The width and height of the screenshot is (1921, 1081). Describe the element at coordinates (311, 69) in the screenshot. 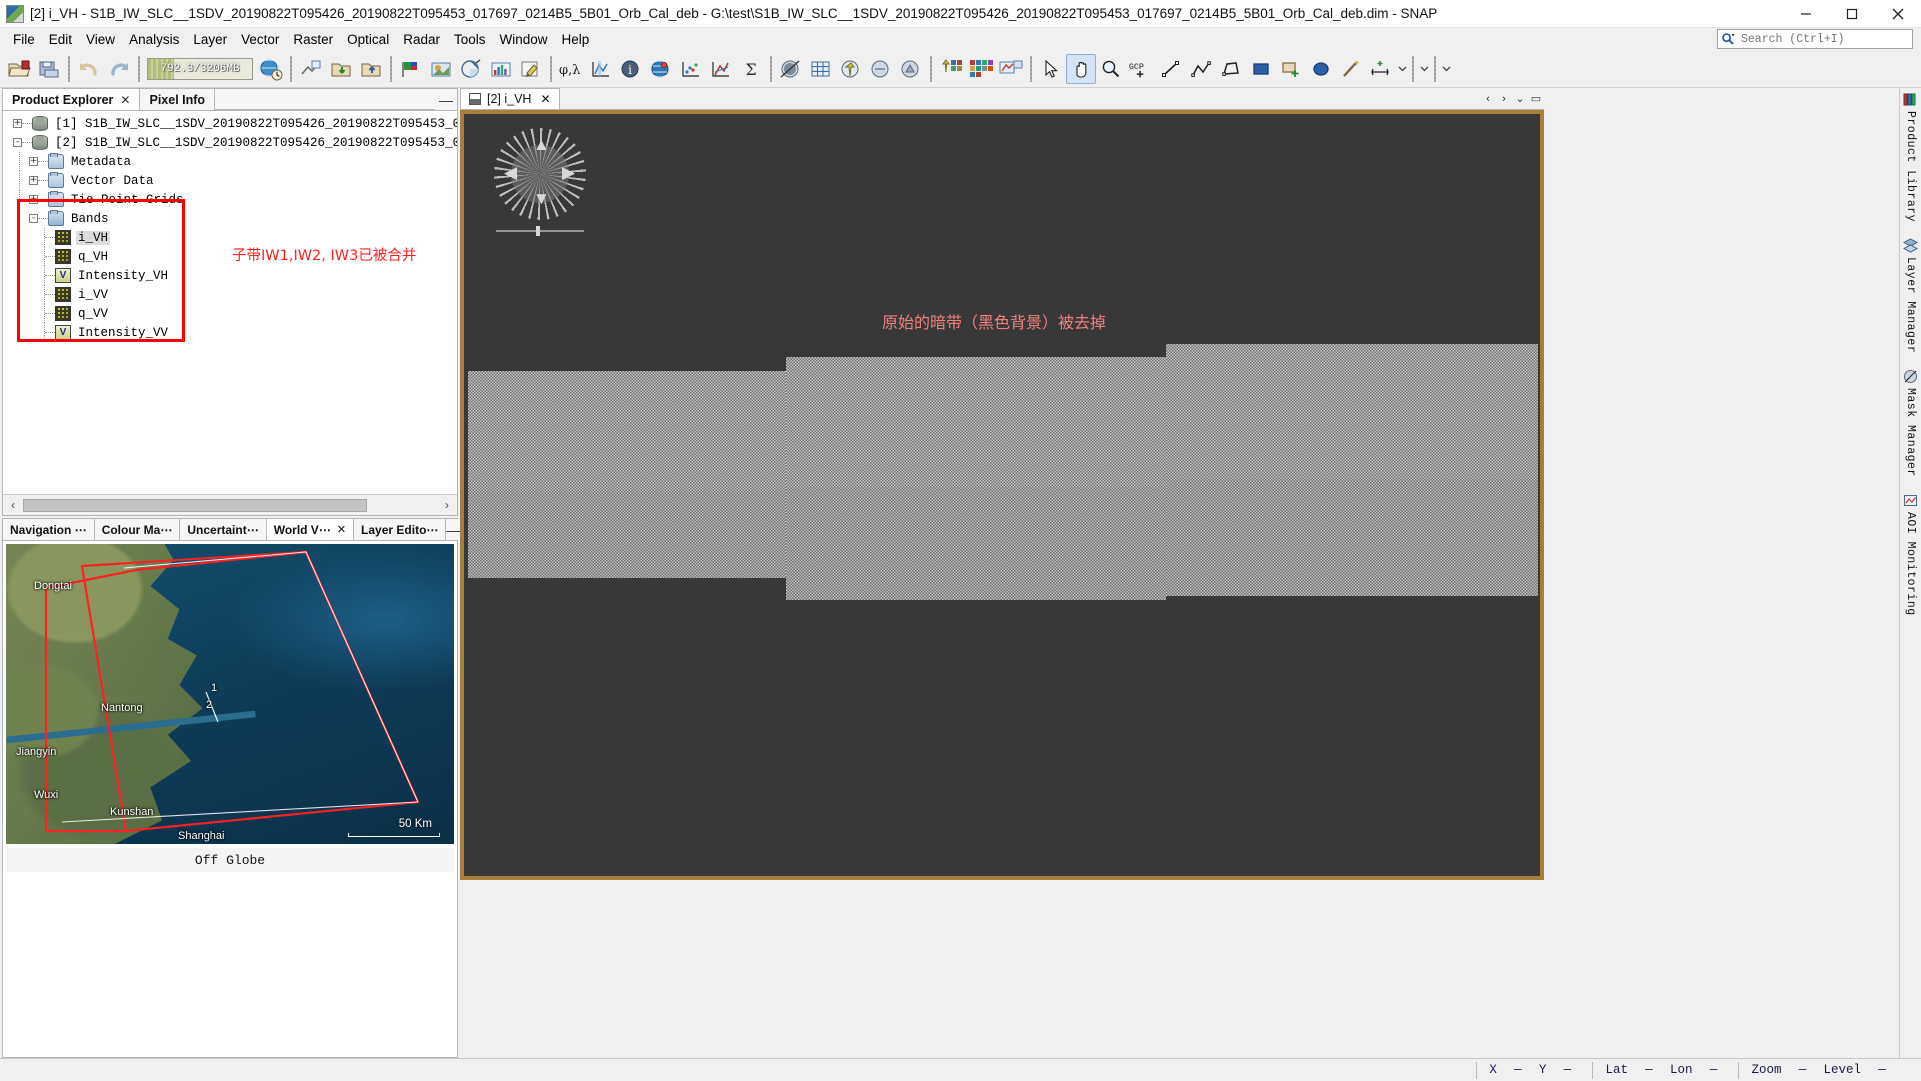

I see `subset-button` at that location.